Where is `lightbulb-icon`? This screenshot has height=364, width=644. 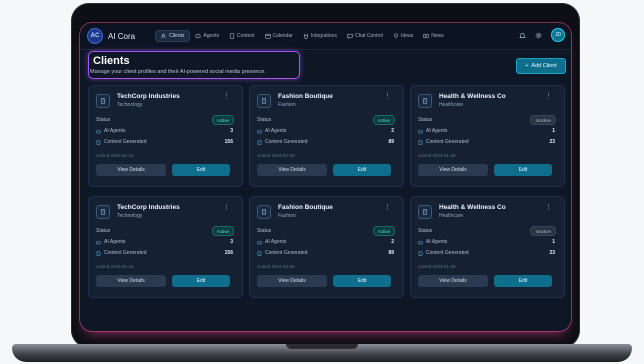
lightbulb-icon is located at coordinates (396, 36).